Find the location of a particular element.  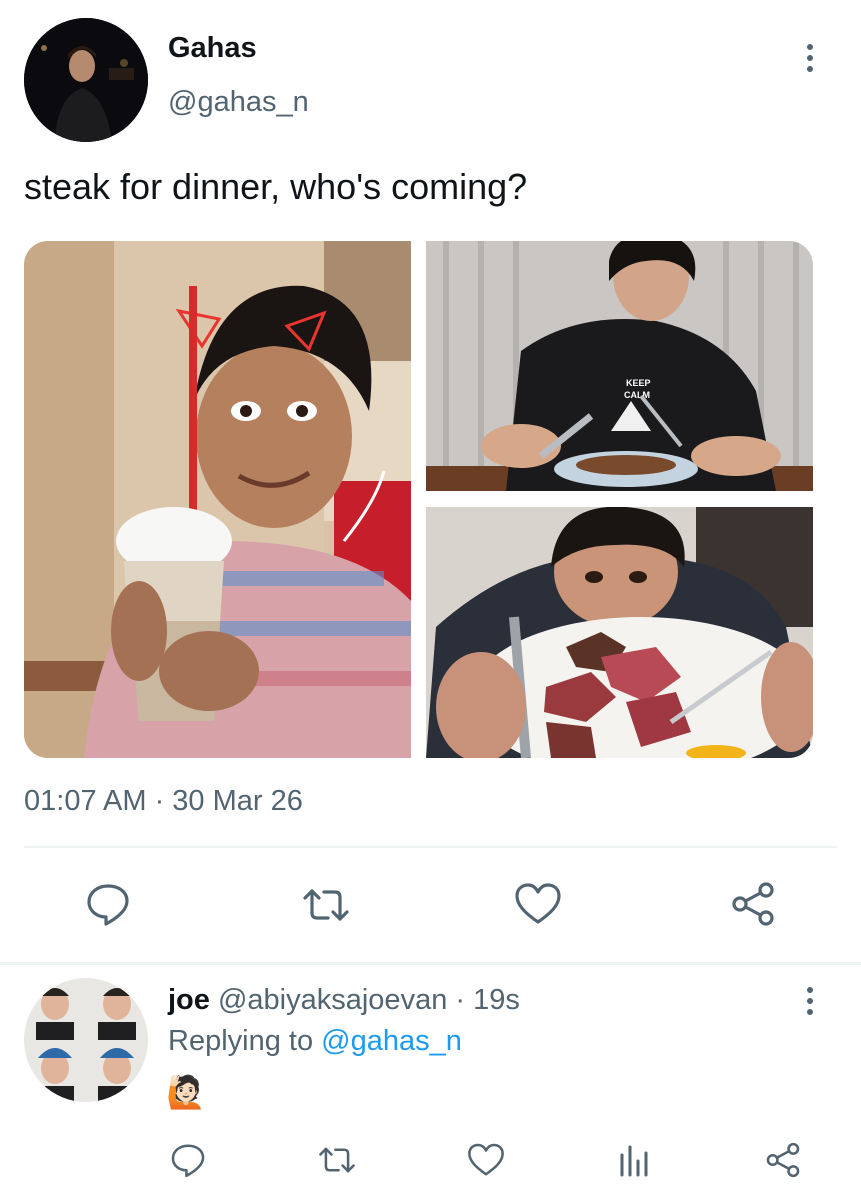

reply-avatar is located at coordinates (86, 1040).